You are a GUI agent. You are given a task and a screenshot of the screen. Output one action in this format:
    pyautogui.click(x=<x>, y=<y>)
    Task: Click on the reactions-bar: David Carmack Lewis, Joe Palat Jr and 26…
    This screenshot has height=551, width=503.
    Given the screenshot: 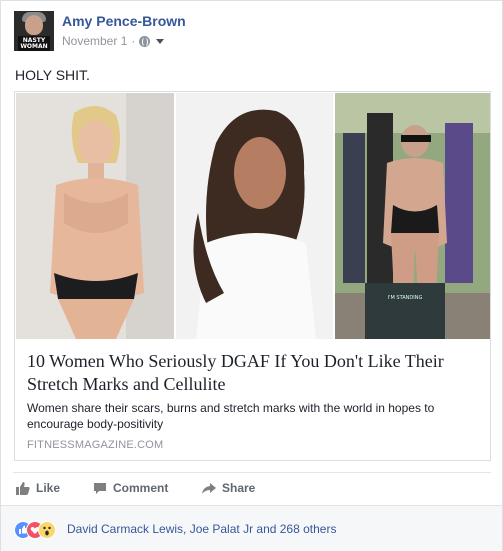 What is the action you would take?
    pyautogui.click(x=251, y=528)
    